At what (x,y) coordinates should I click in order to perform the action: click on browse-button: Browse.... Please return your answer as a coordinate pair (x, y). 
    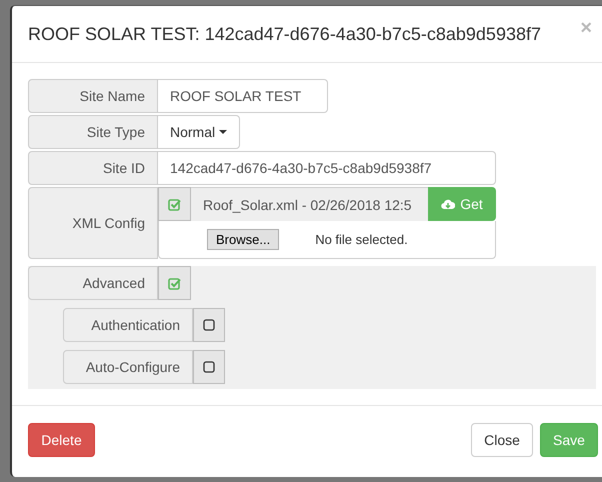
    Looking at the image, I should click on (243, 239).